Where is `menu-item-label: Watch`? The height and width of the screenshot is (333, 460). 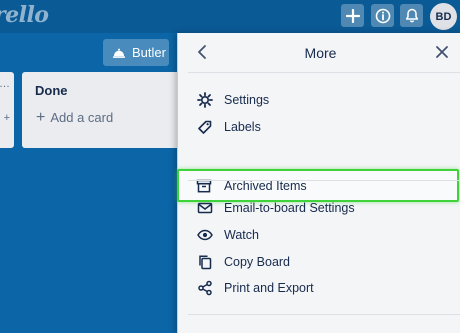 menu-item-label: Watch is located at coordinates (241, 235).